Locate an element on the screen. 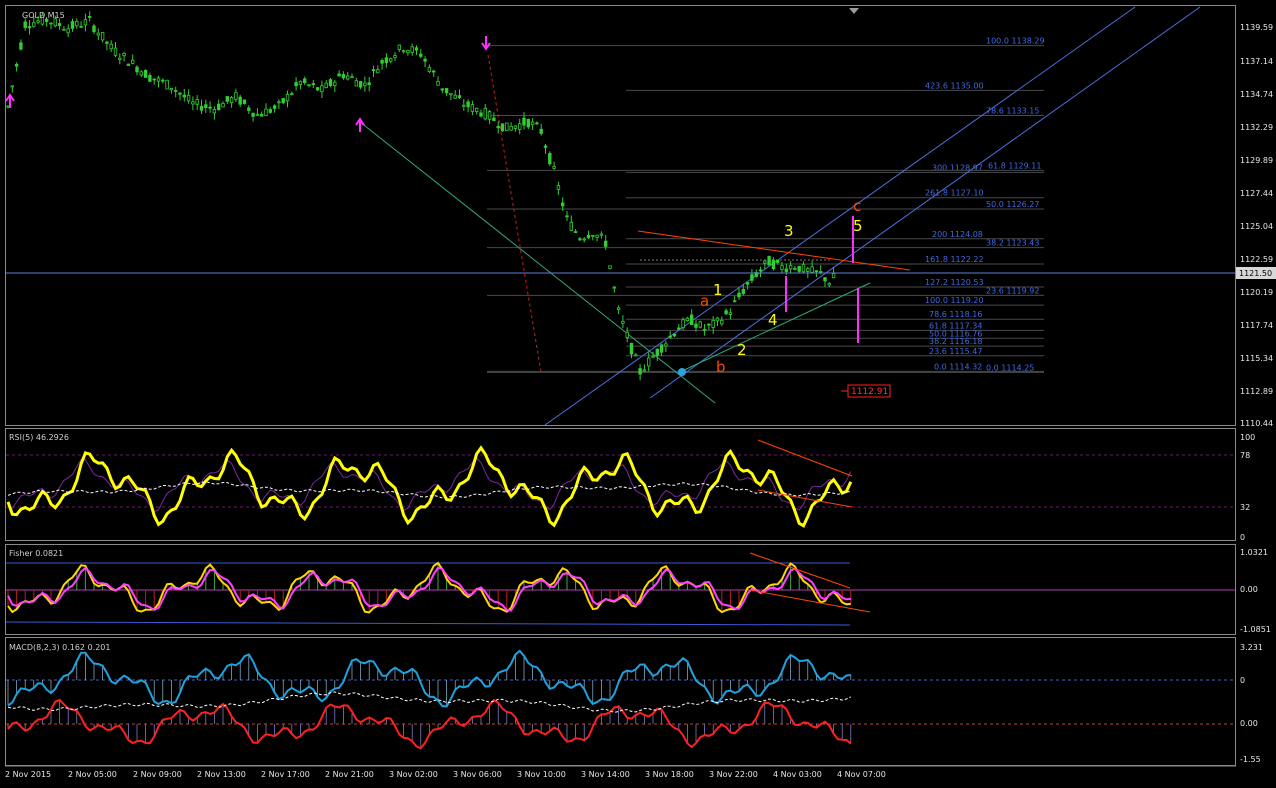 The image size is (1276, 788). price-tick: 1117.74 is located at coordinates (1256, 325).